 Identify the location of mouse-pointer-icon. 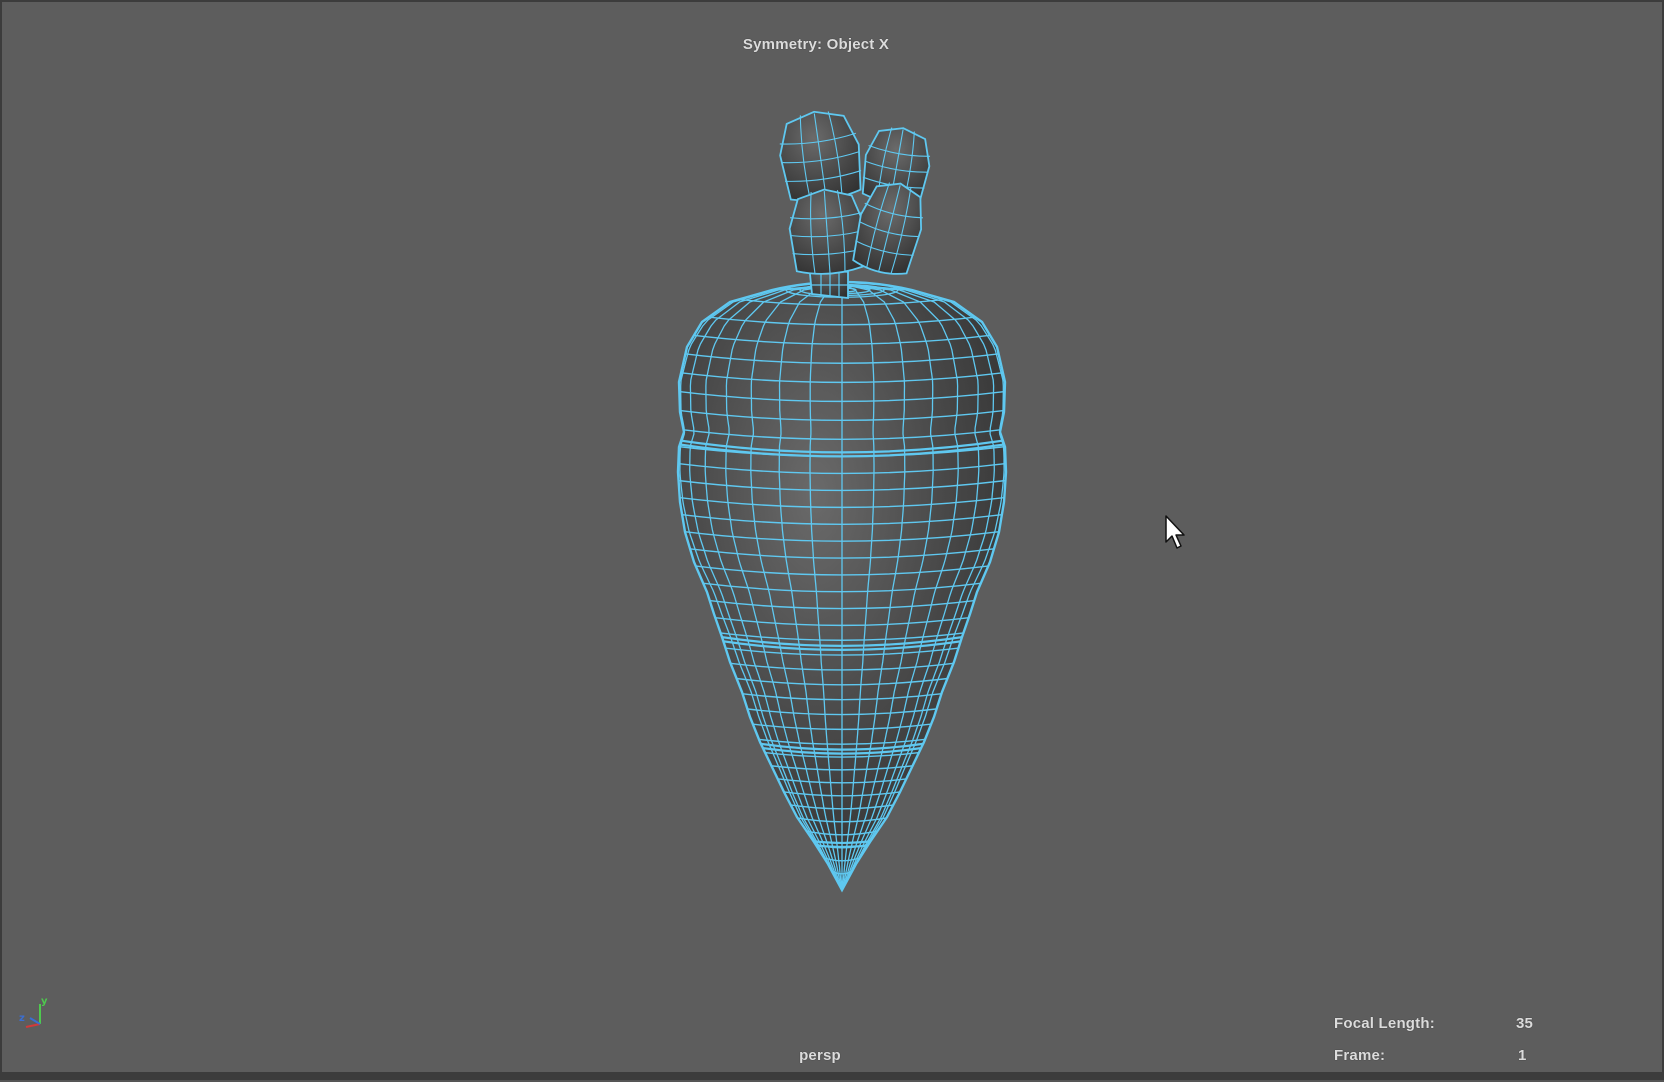
(1175, 532).